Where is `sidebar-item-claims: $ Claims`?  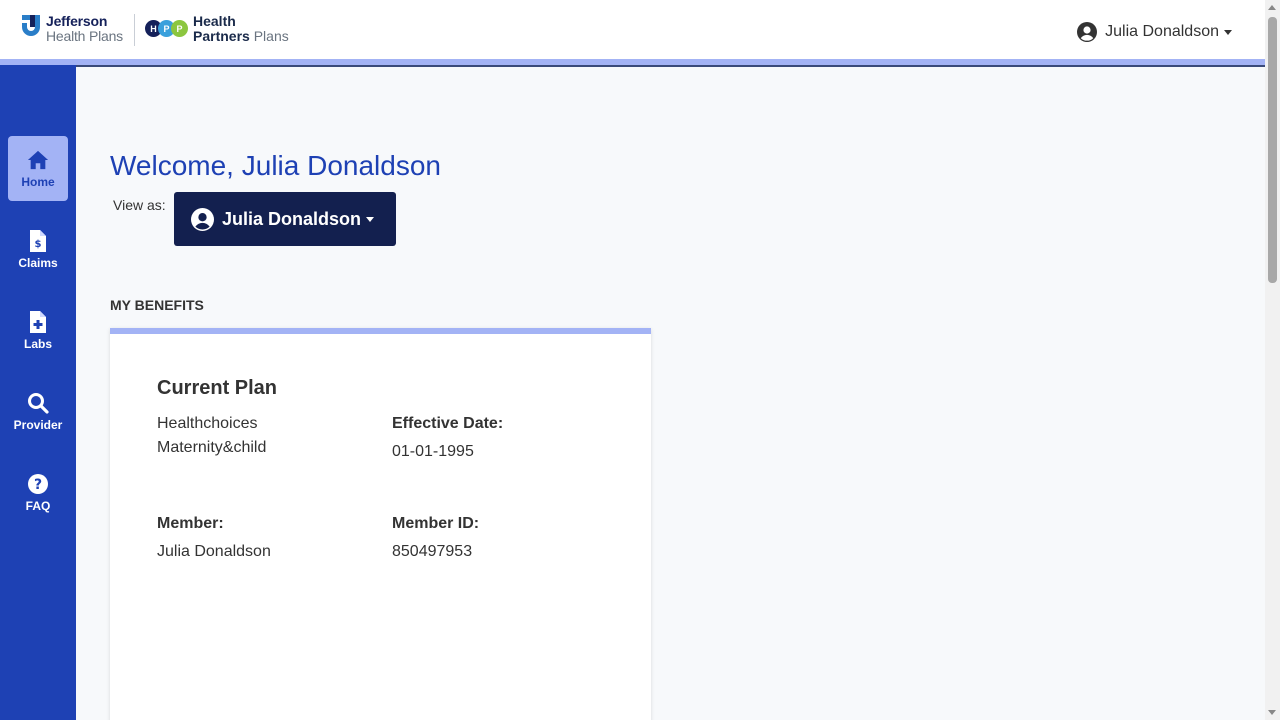 sidebar-item-claims: $ Claims is located at coordinates (38, 249).